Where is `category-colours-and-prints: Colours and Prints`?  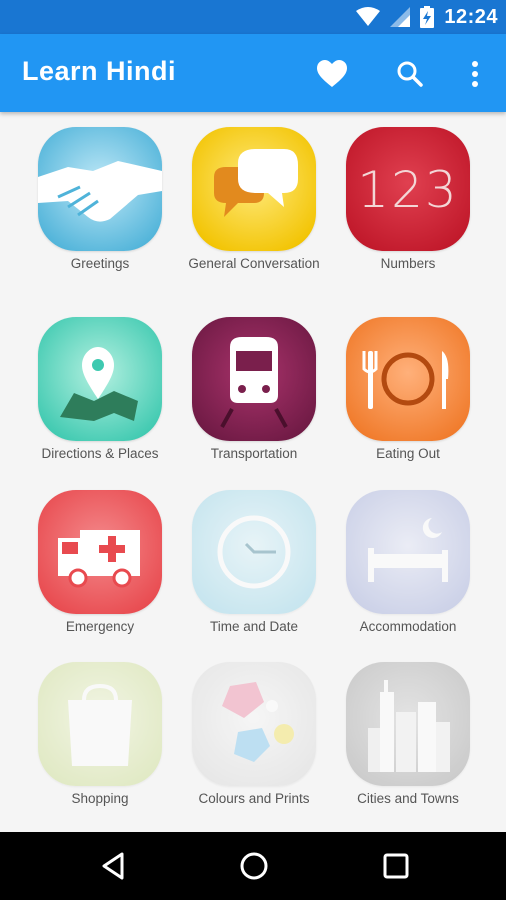 category-colours-and-prints: Colours and Prints is located at coordinates (254, 734).